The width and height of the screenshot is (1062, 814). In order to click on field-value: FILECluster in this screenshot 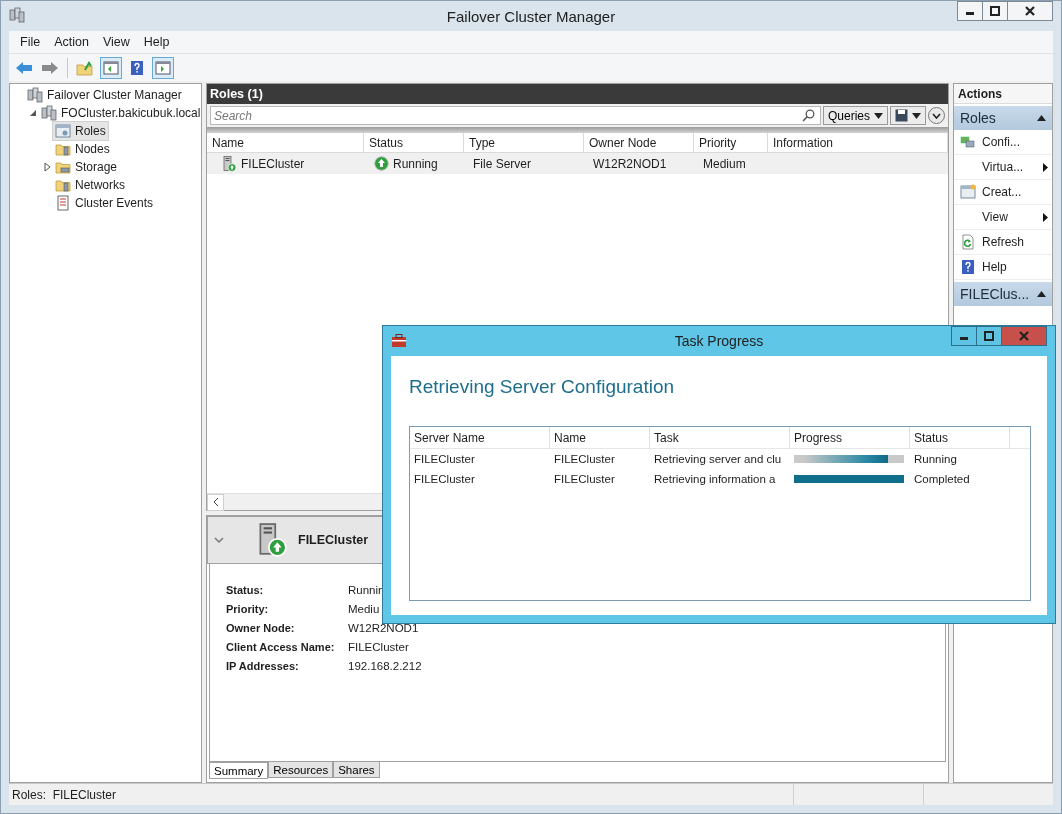, I will do `click(379, 647)`.